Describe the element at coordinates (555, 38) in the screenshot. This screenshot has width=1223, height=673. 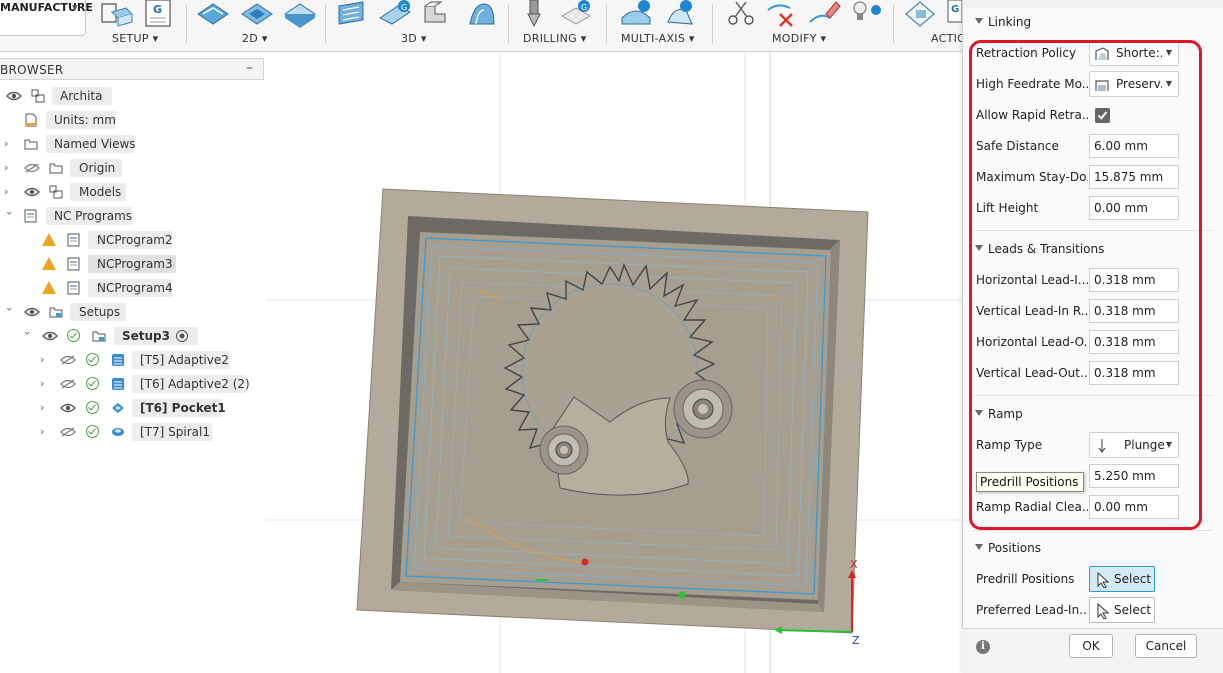
I see `drilling-menu: DRILLING ▾` at that location.